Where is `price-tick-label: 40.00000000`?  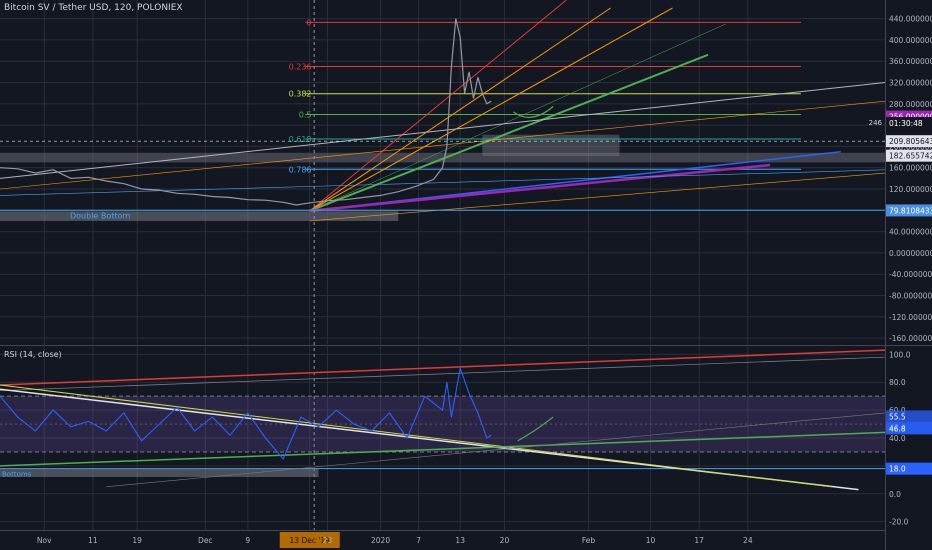 price-tick-label: 40.00000000 is located at coordinates (910, 232).